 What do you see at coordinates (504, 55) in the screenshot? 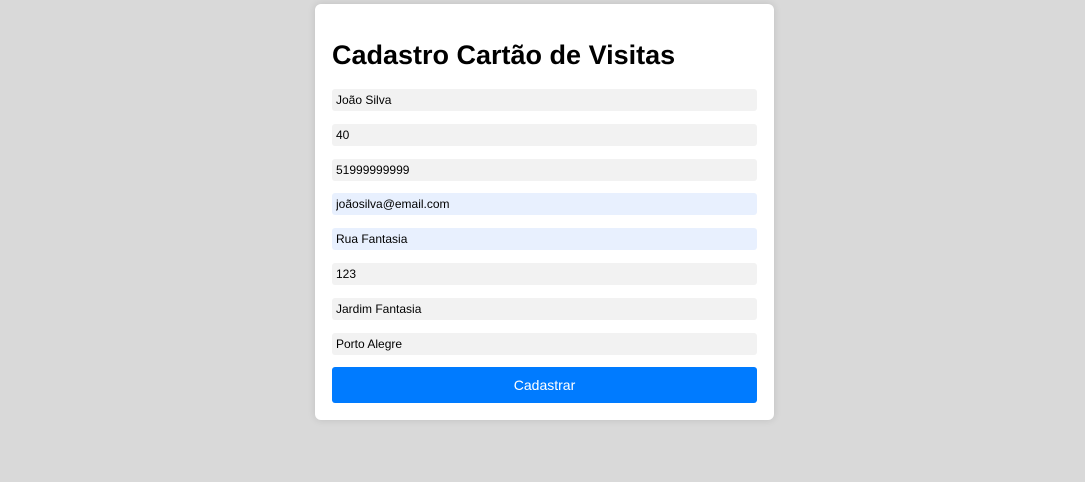
I see `page-title: Cadastro Cartão de Visitas` at bounding box center [504, 55].